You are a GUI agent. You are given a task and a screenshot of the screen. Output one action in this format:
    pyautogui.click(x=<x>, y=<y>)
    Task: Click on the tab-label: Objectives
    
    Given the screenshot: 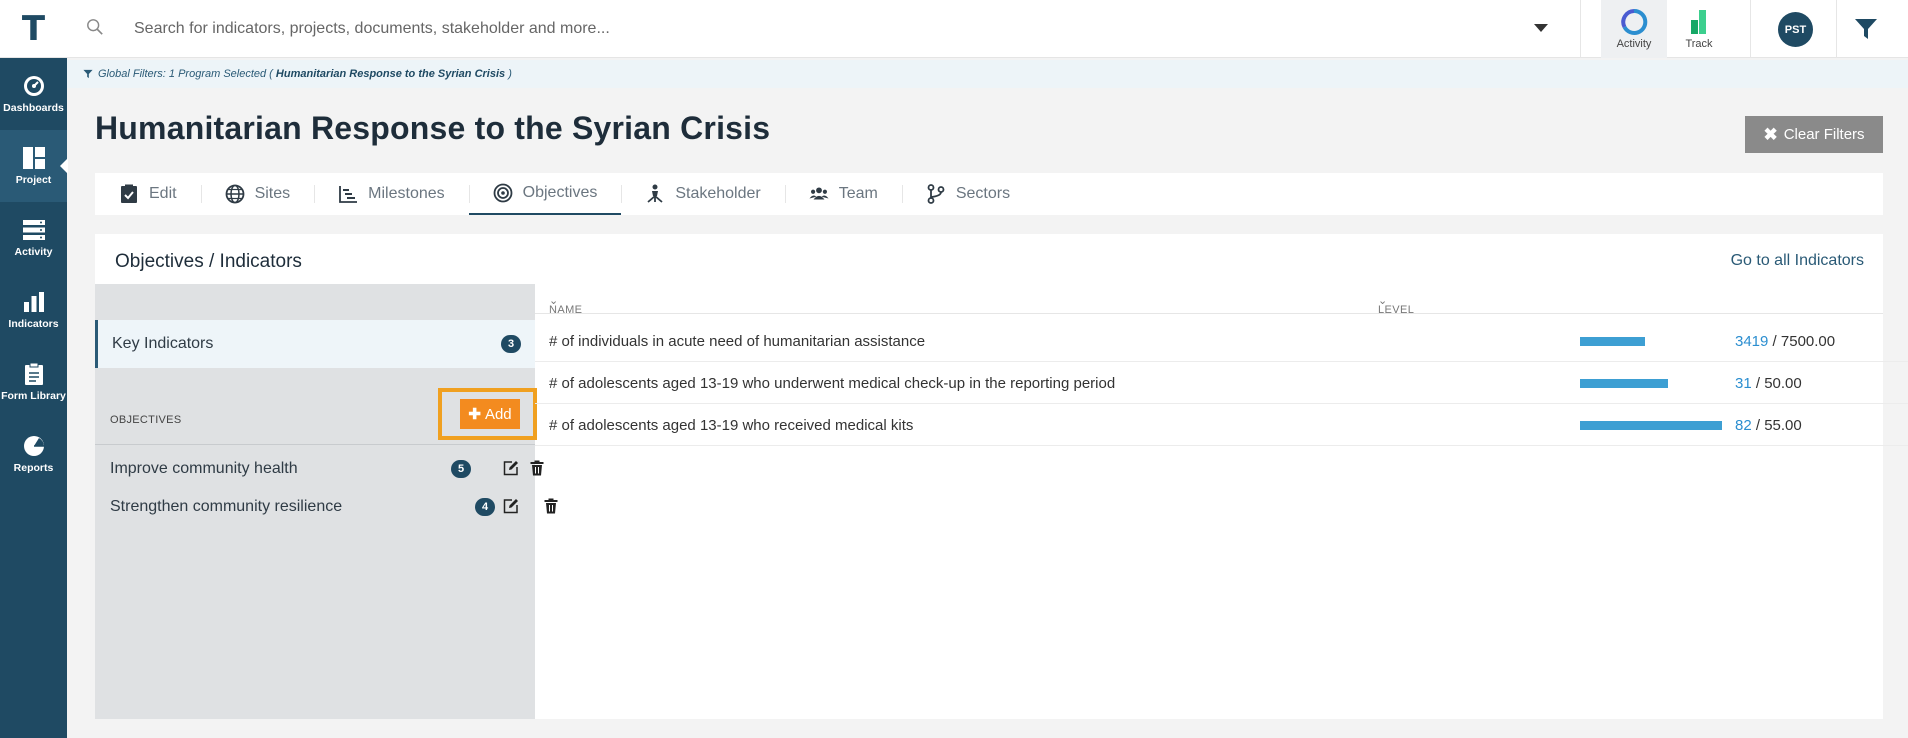 What is the action you would take?
    pyautogui.click(x=560, y=192)
    